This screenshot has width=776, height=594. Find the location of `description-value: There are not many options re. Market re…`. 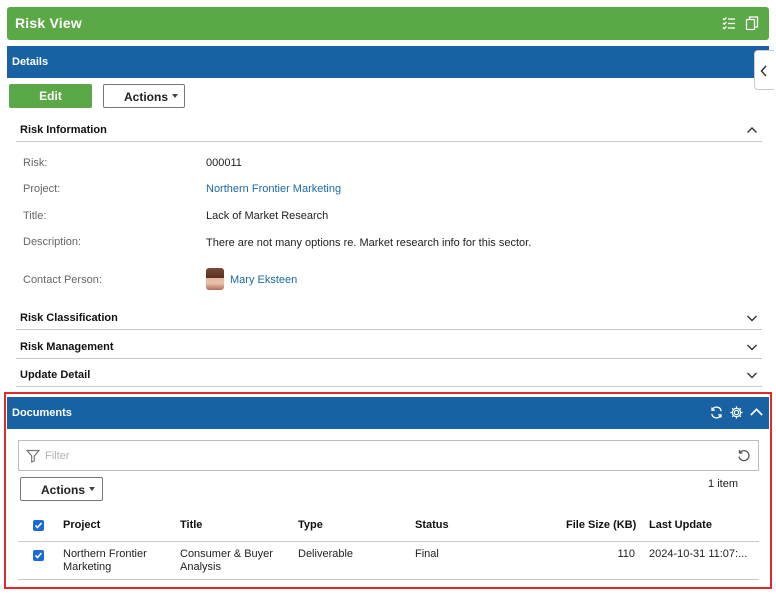

description-value: There are not many options re. Market re… is located at coordinates (369, 243).